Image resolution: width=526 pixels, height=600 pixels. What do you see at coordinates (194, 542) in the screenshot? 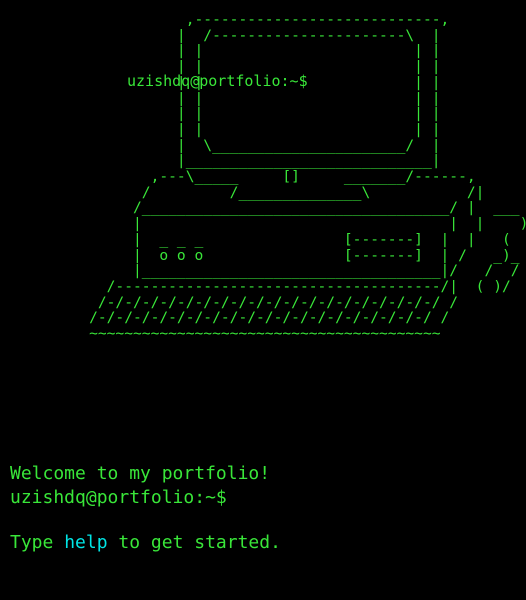
I see `help-hint-suffix: to get started.` at bounding box center [194, 542].